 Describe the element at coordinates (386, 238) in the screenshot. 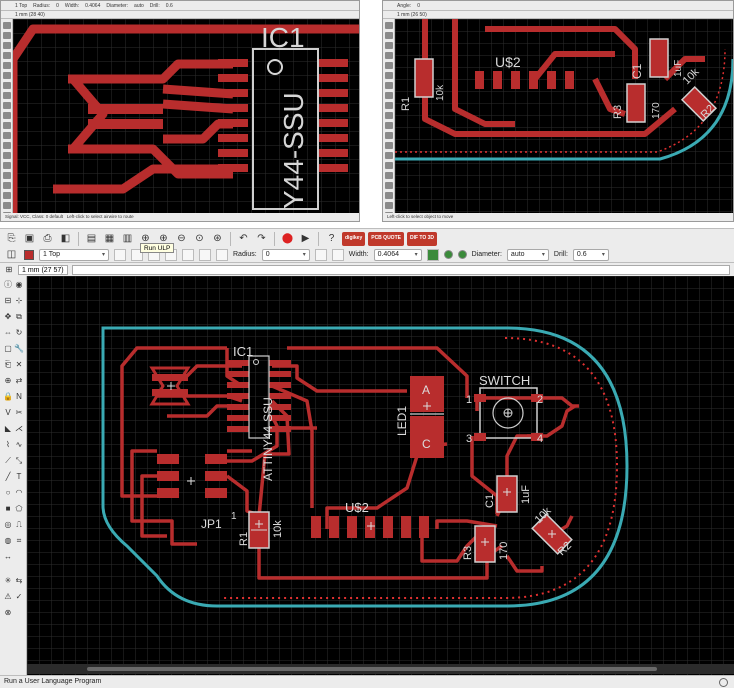

I see `pcb-quote-button: PCB QUOTE` at that location.